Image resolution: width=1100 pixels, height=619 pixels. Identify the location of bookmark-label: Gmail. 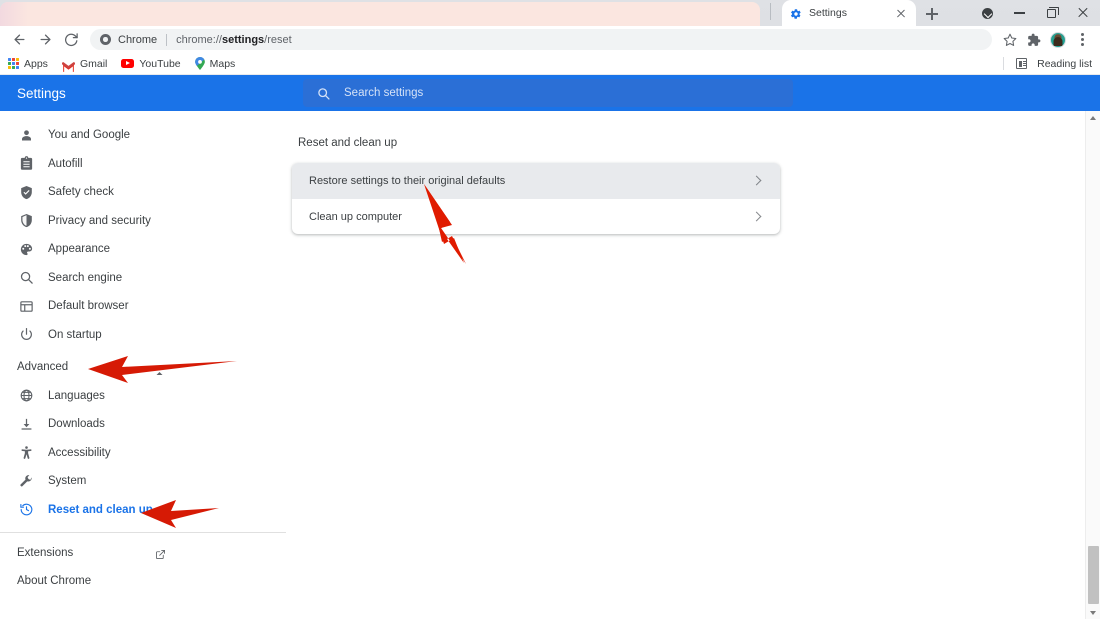
(93, 63).